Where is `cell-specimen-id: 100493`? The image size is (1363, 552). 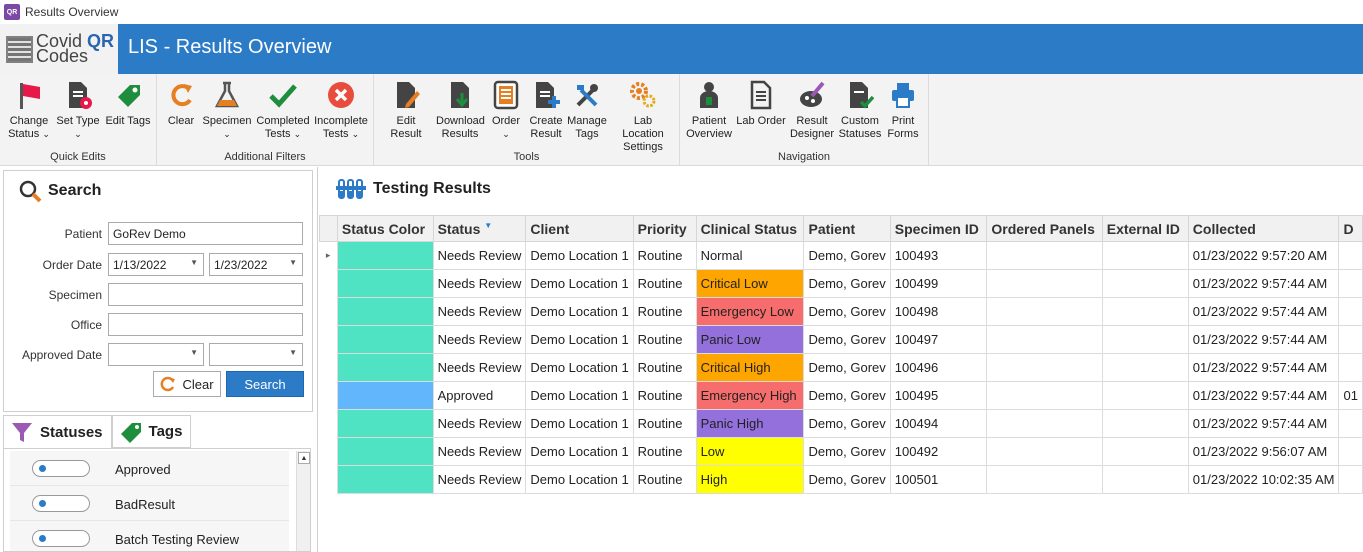
cell-specimen-id: 100493 is located at coordinates (938, 255).